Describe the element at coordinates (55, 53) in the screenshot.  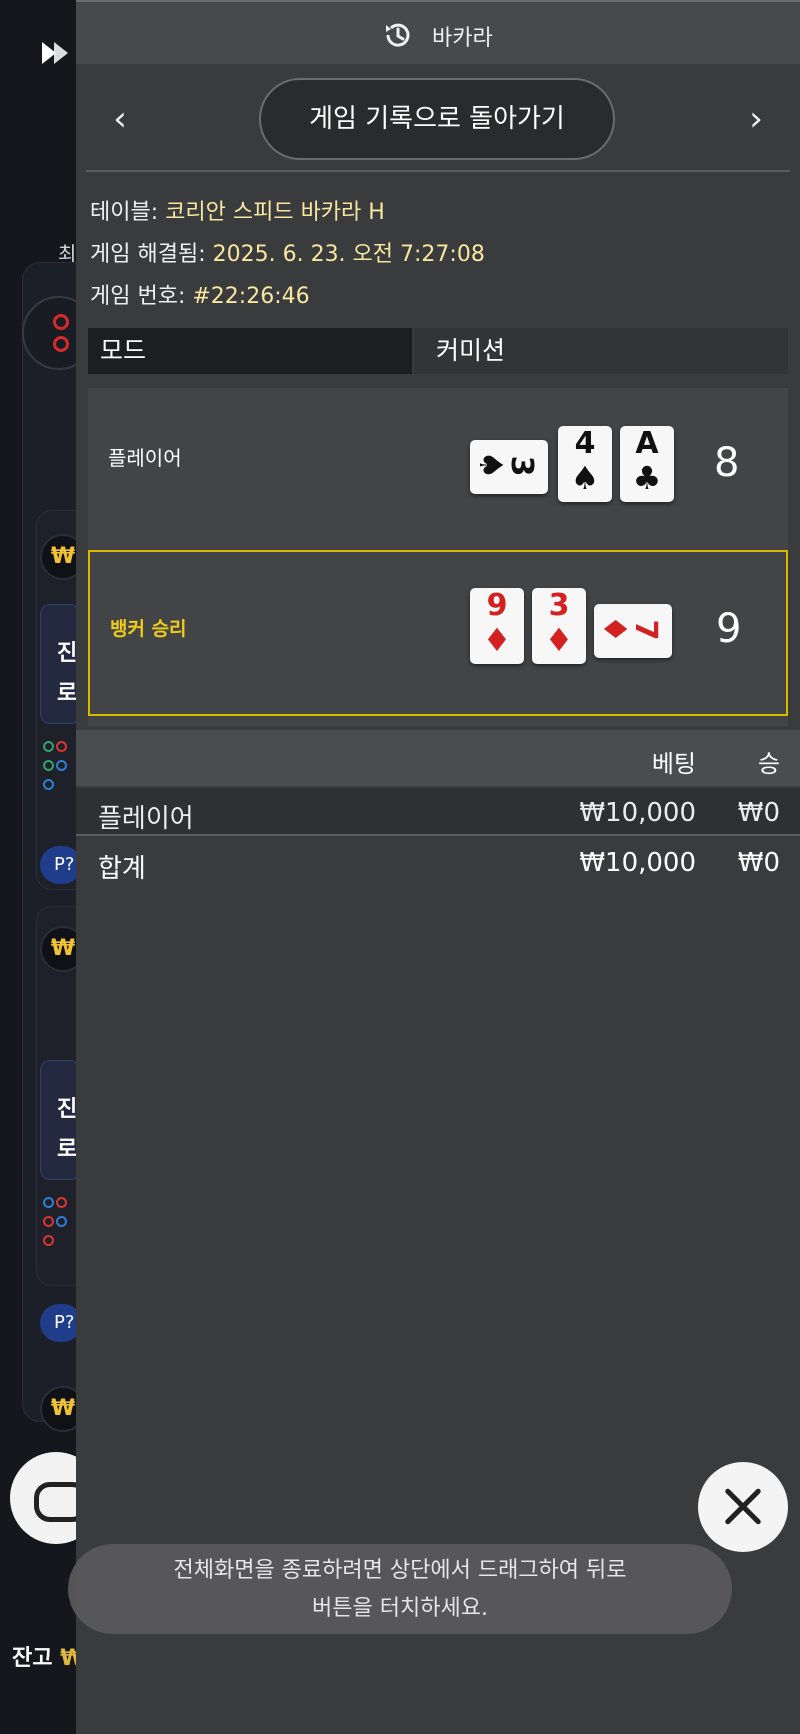
I see `brand-logo` at that location.